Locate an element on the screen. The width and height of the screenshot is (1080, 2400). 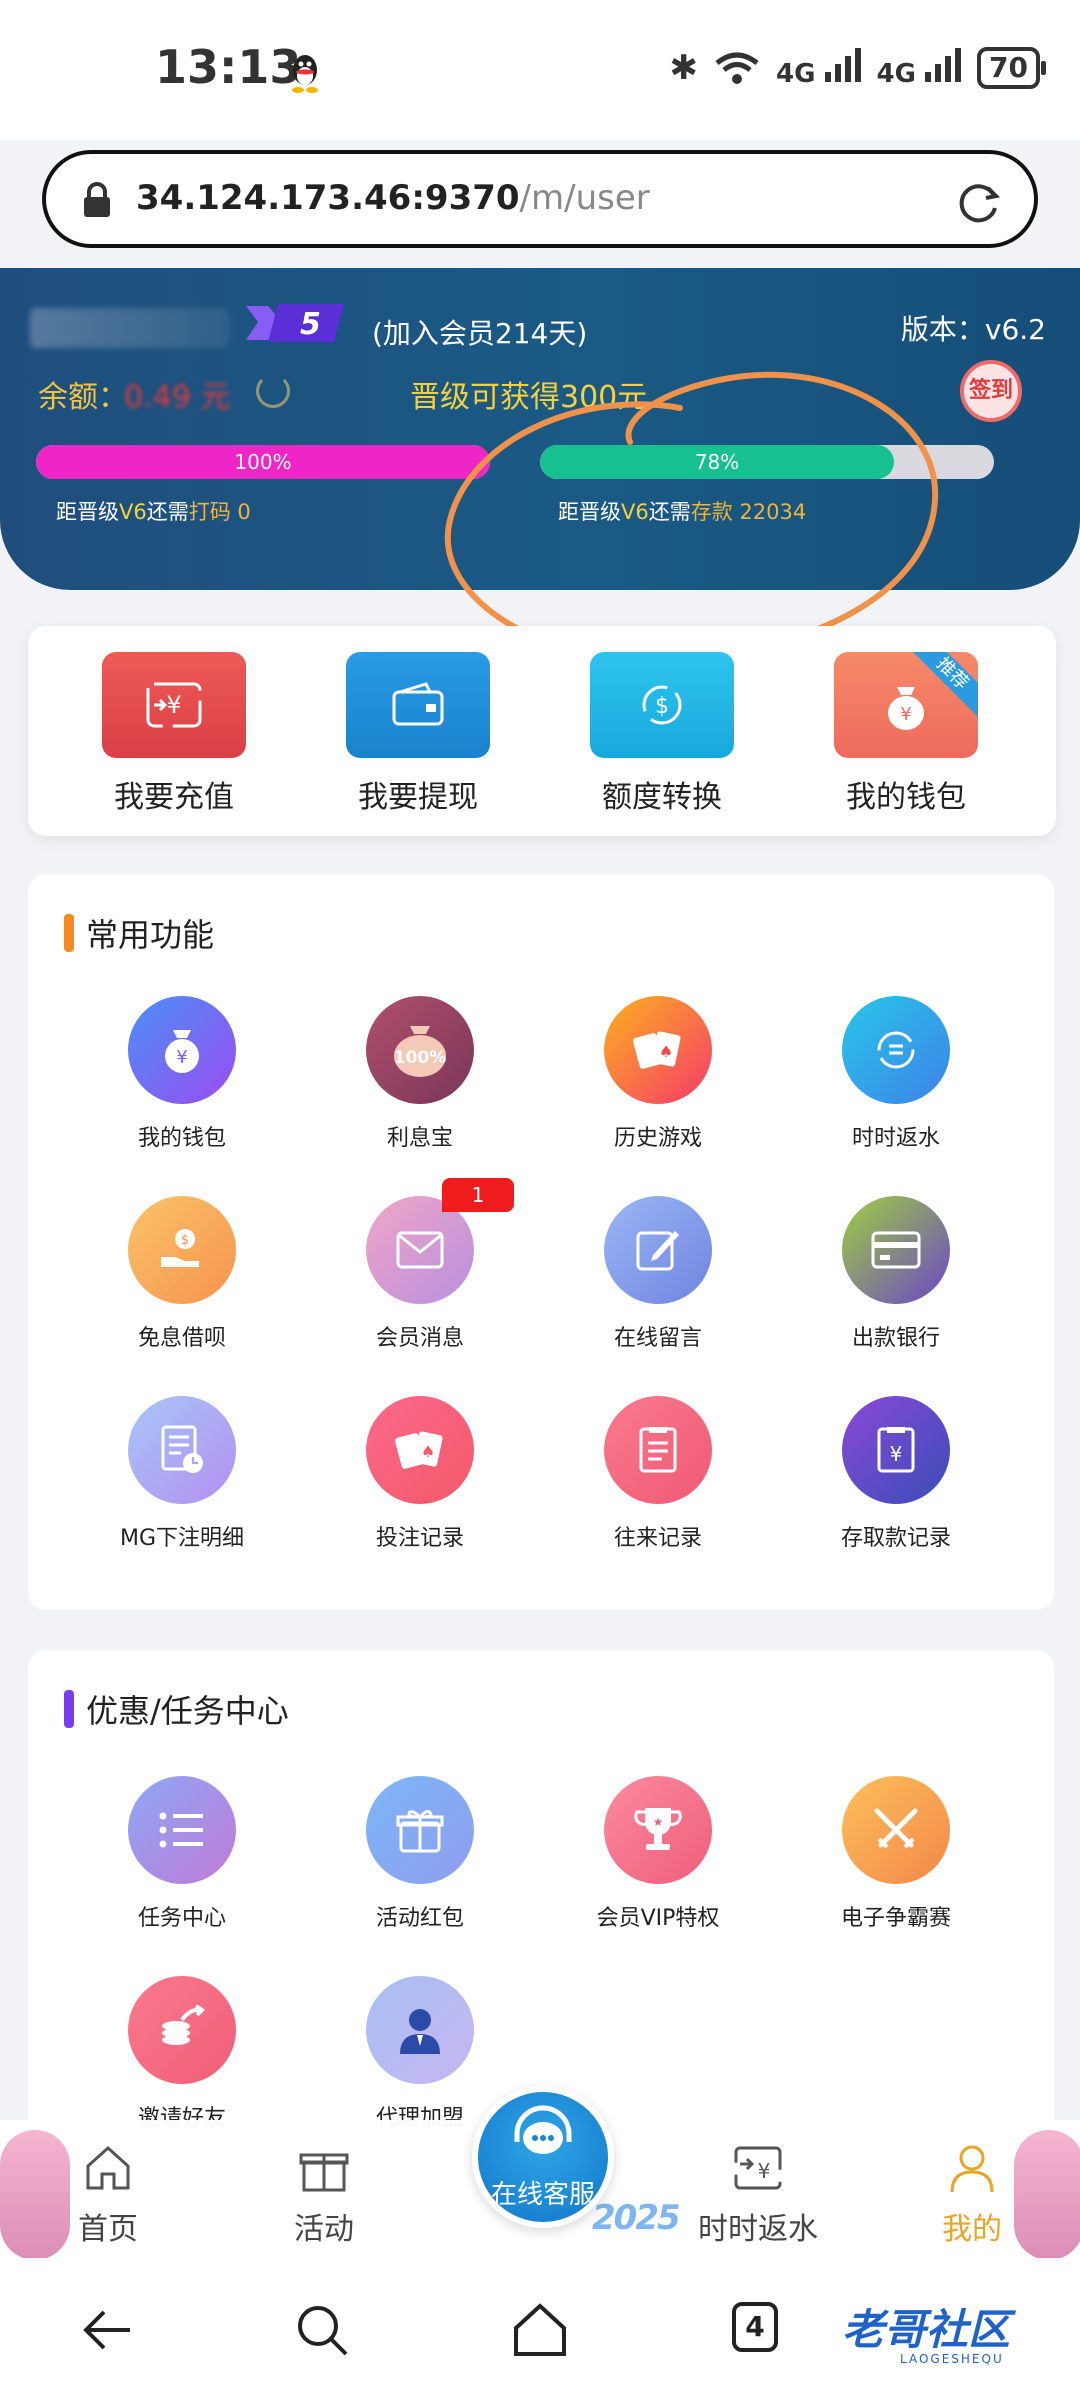
vip-level: 5 is located at coordinates (310, 324).